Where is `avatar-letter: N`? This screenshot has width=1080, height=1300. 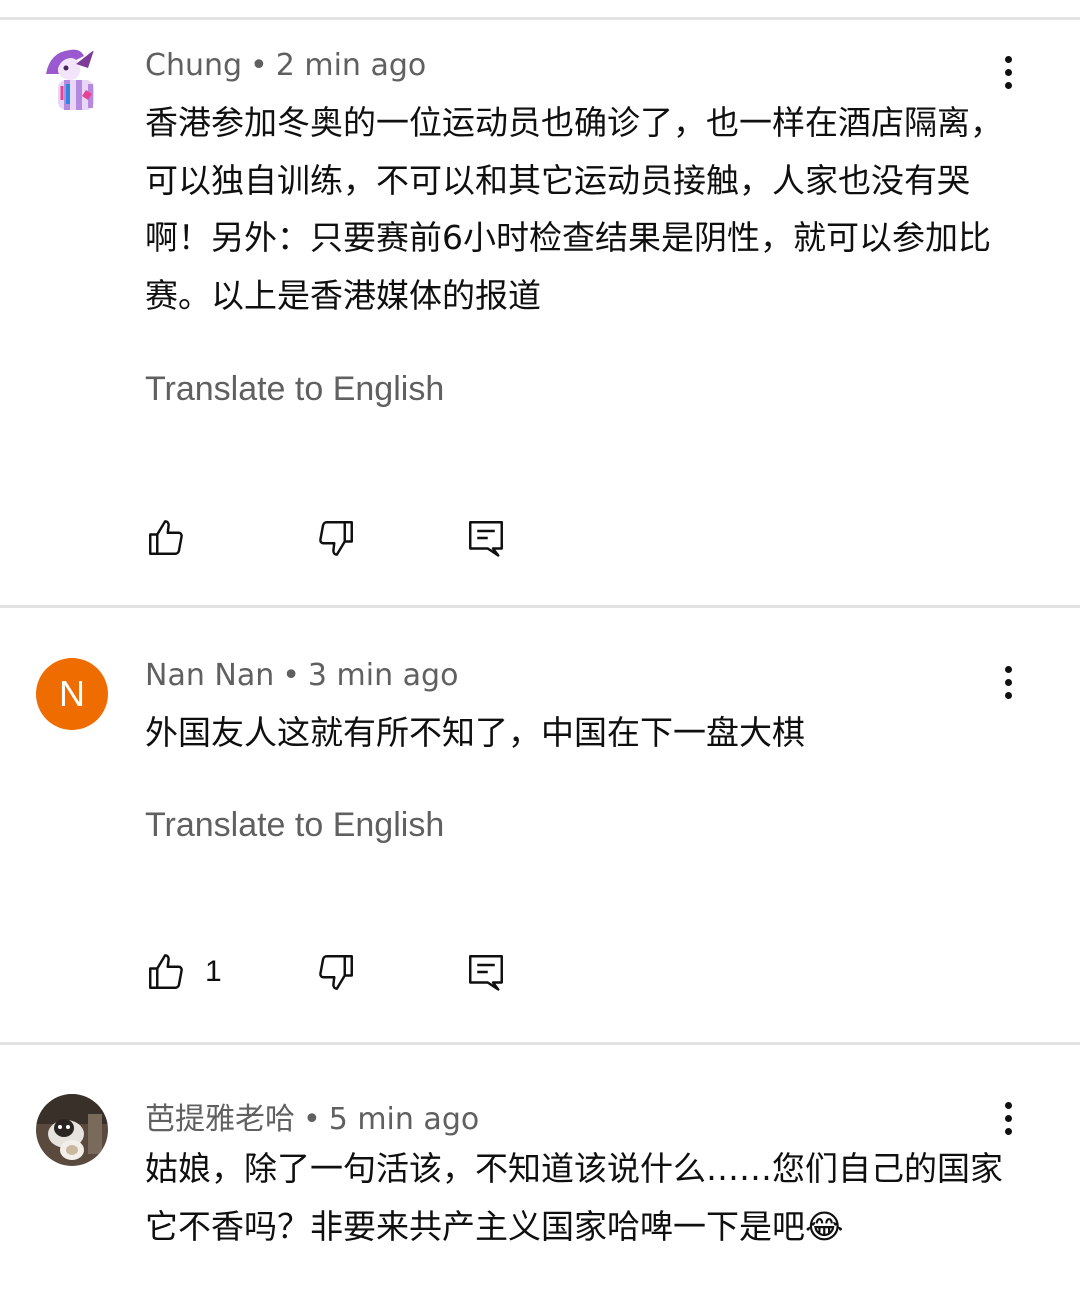
avatar-letter: N is located at coordinates (72, 693).